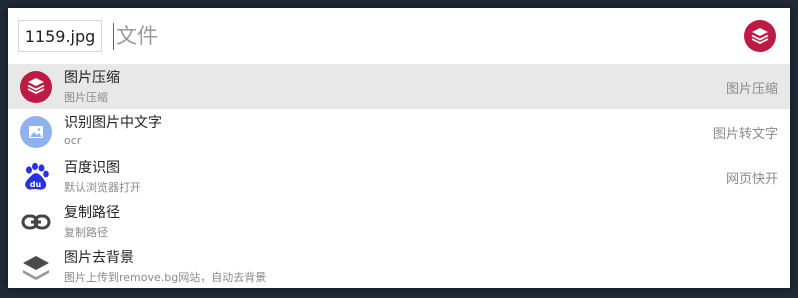 This screenshot has width=798, height=298. I want to click on svg-text: du, so click(36, 184).